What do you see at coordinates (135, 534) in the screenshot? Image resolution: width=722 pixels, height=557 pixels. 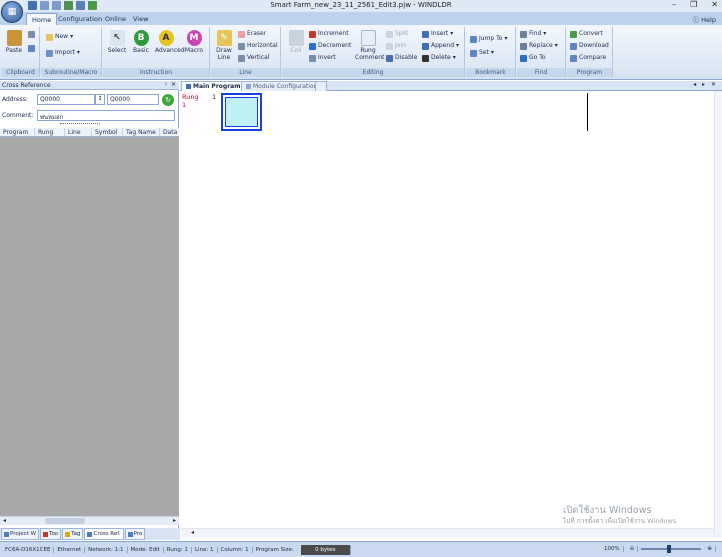 I see `tab-properties: Pro` at bounding box center [135, 534].